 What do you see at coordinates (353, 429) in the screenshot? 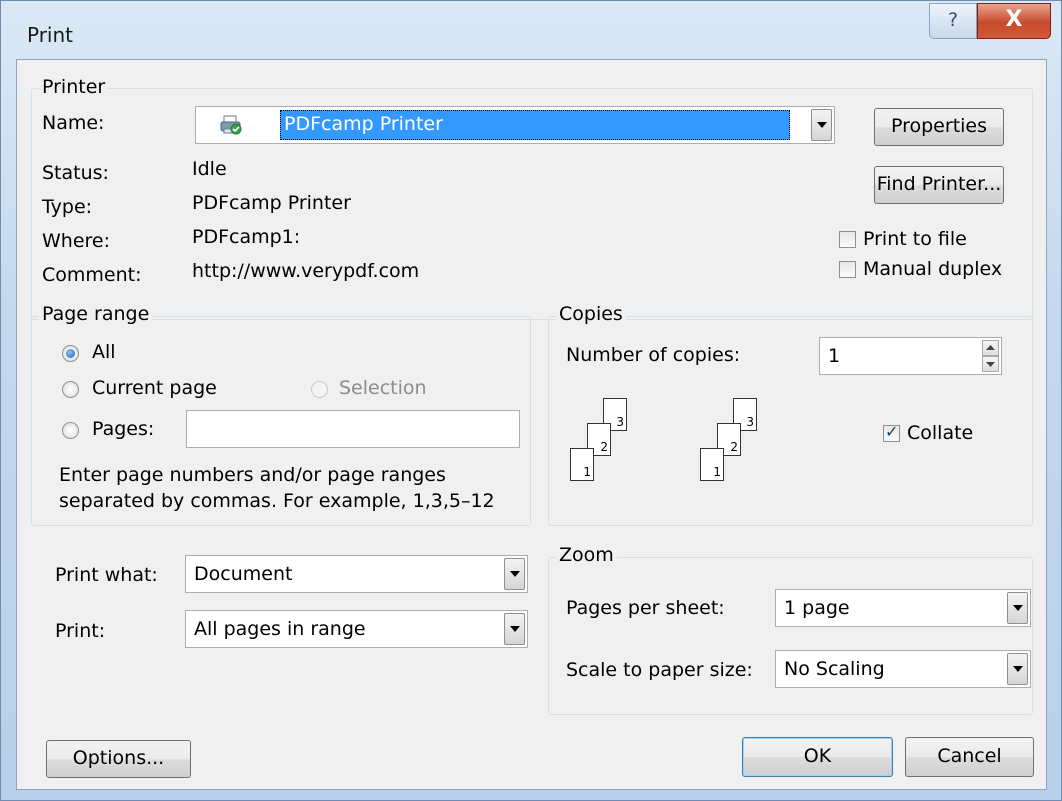
I see `pages-input` at bounding box center [353, 429].